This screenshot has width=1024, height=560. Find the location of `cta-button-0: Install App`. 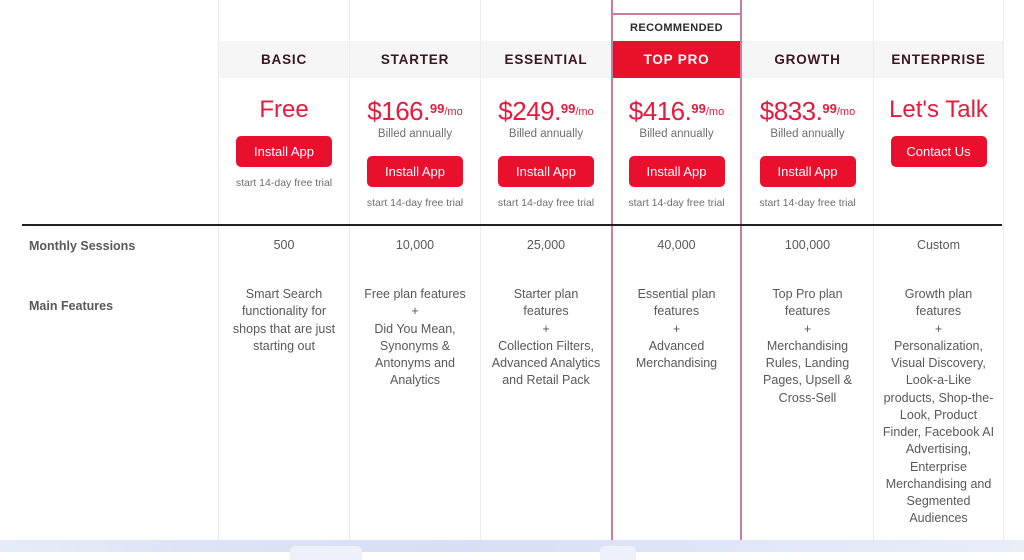

cta-button-0: Install App is located at coordinates (284, 151).